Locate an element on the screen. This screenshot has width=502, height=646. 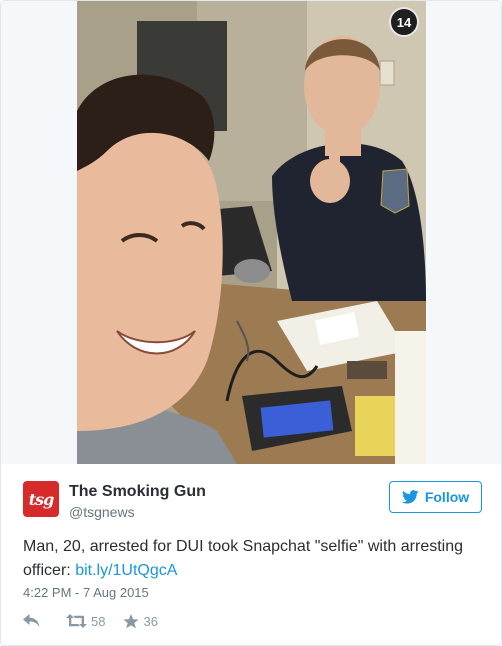
snap-counter-badge: 14 is located at coordinates (404, 22).